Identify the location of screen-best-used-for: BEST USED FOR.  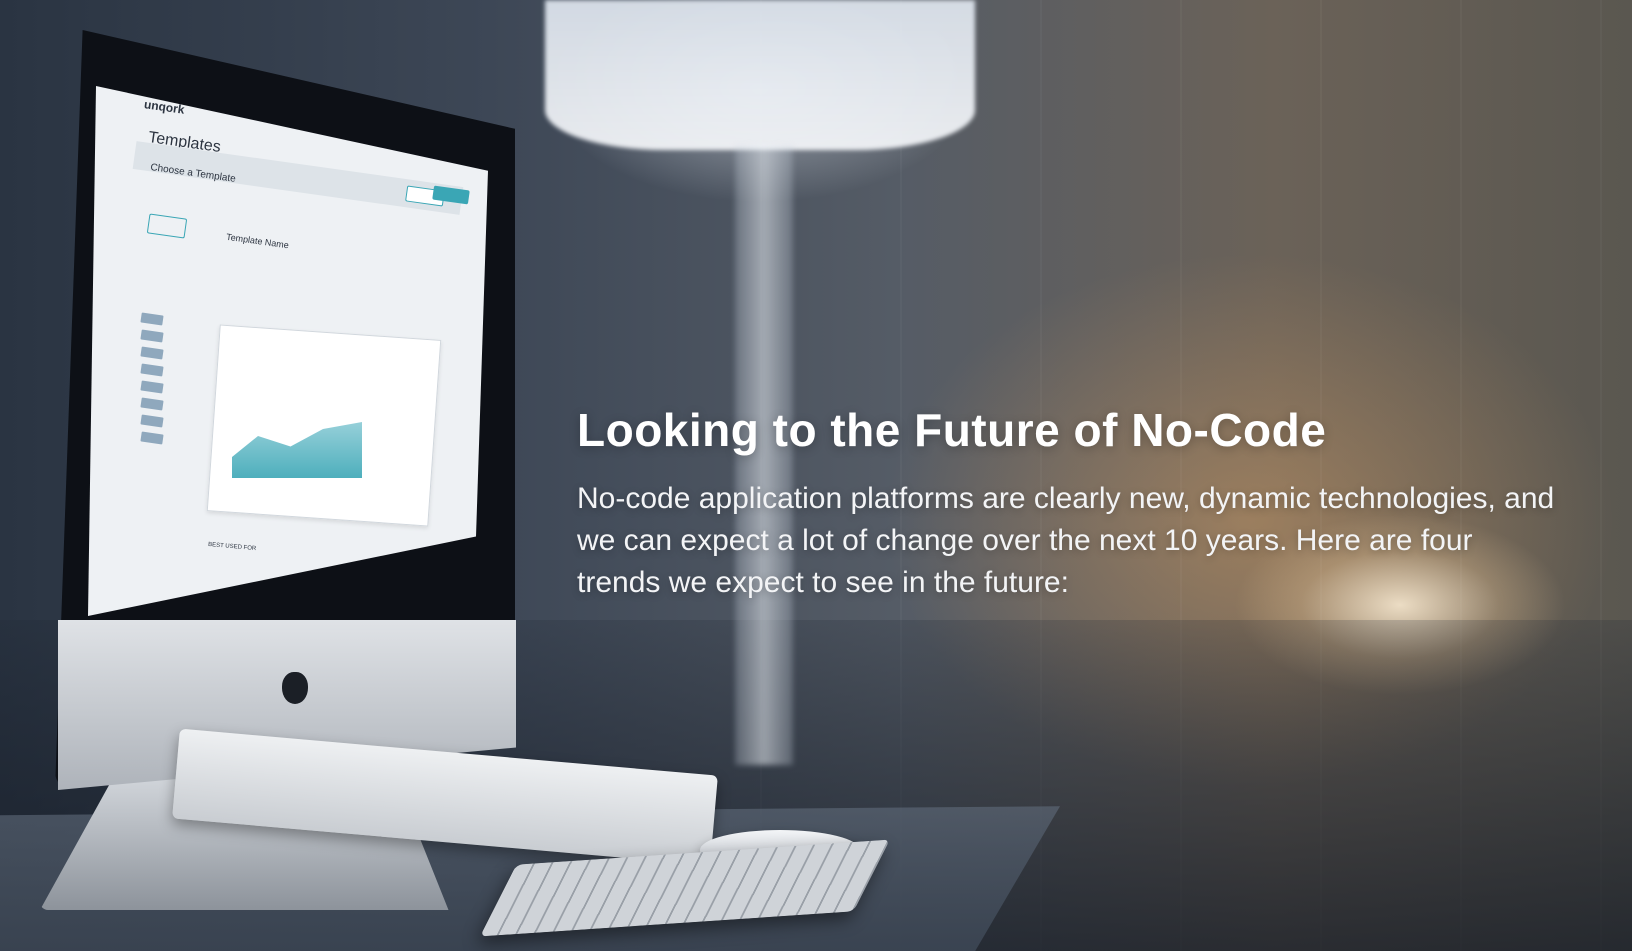
(232, 547).